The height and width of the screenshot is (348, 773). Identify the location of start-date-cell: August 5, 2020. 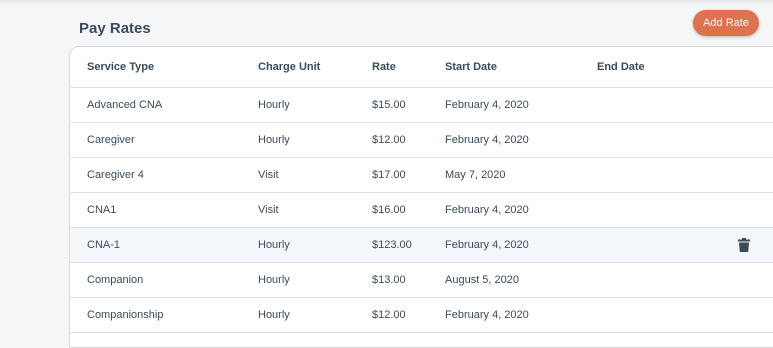
(482, 280).